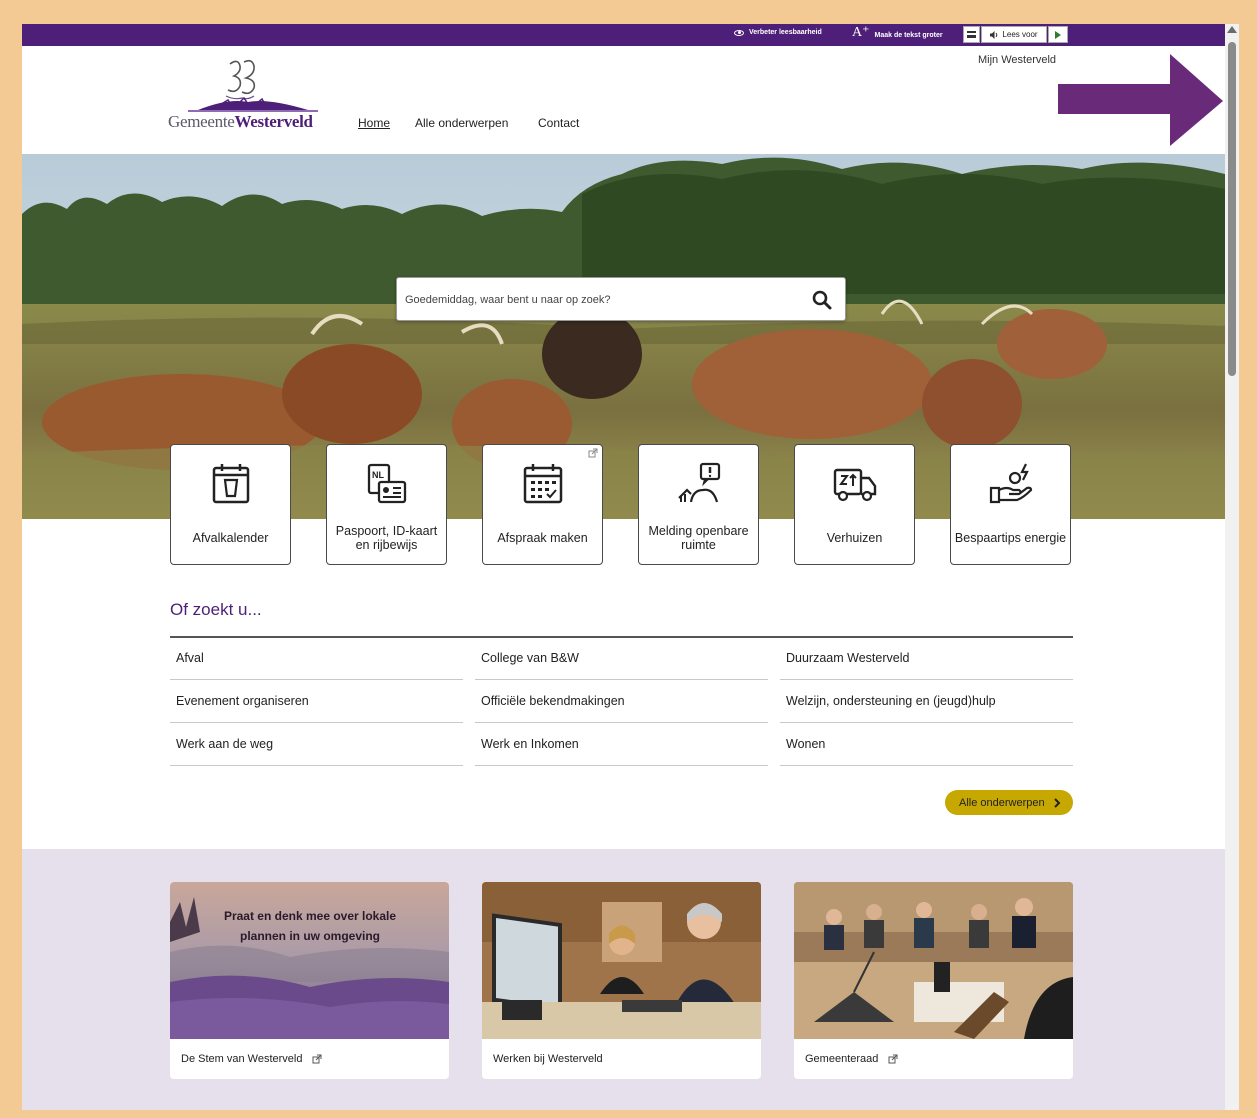 Image resolution: width=1257 pixels, height=1118 pixels. I want to click on logo-text-bold: Westerveld, so click(274, 121).